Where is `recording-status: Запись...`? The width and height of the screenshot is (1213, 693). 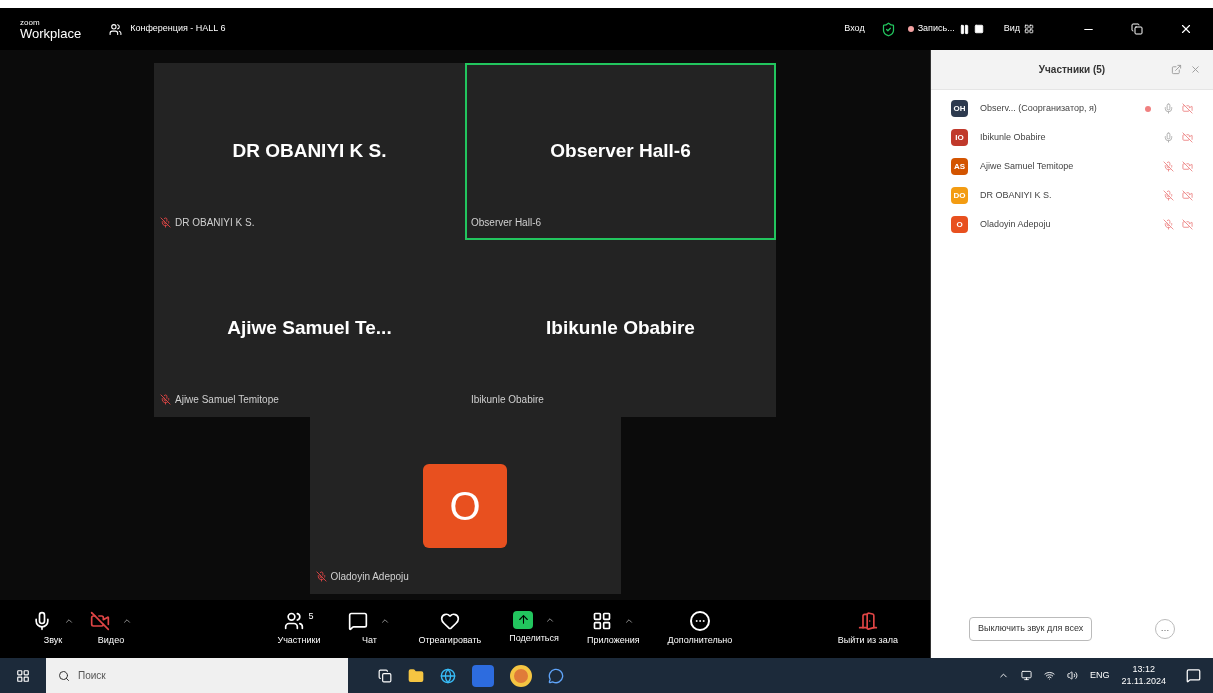 recording-status: Запись... is located at coordinates (936, 29).